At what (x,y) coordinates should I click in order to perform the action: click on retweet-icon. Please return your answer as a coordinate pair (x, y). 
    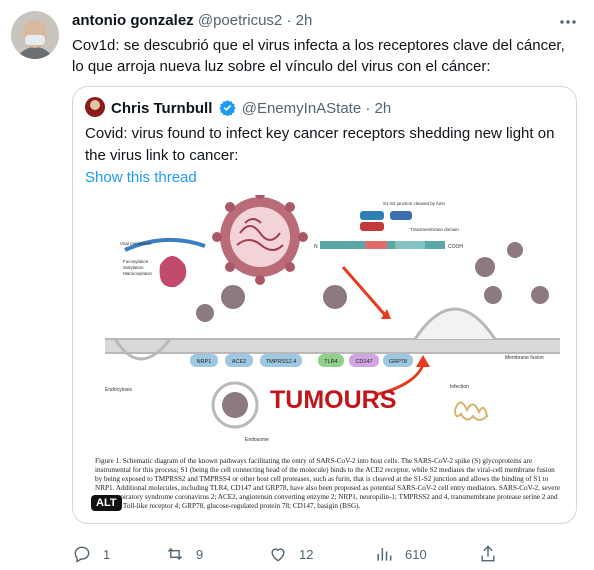
    Looking at the image, I should click on (175, 554).